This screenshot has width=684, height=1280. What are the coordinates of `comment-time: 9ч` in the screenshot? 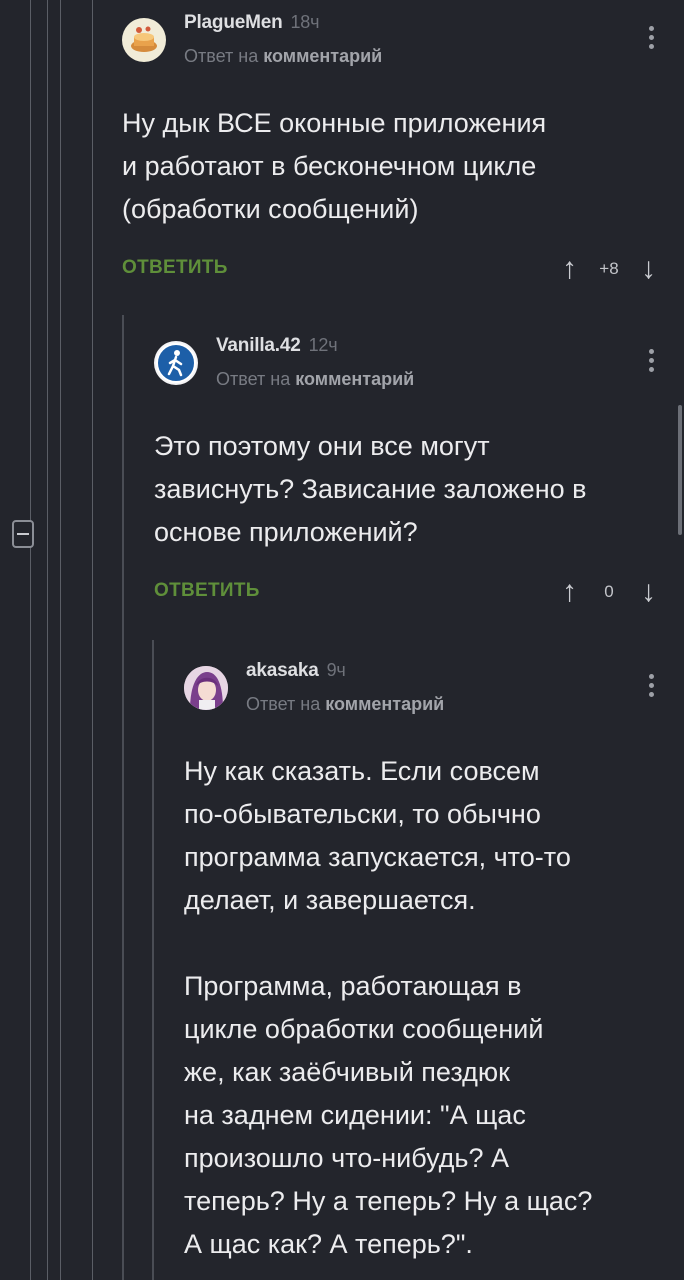 It's located at (336, 670).